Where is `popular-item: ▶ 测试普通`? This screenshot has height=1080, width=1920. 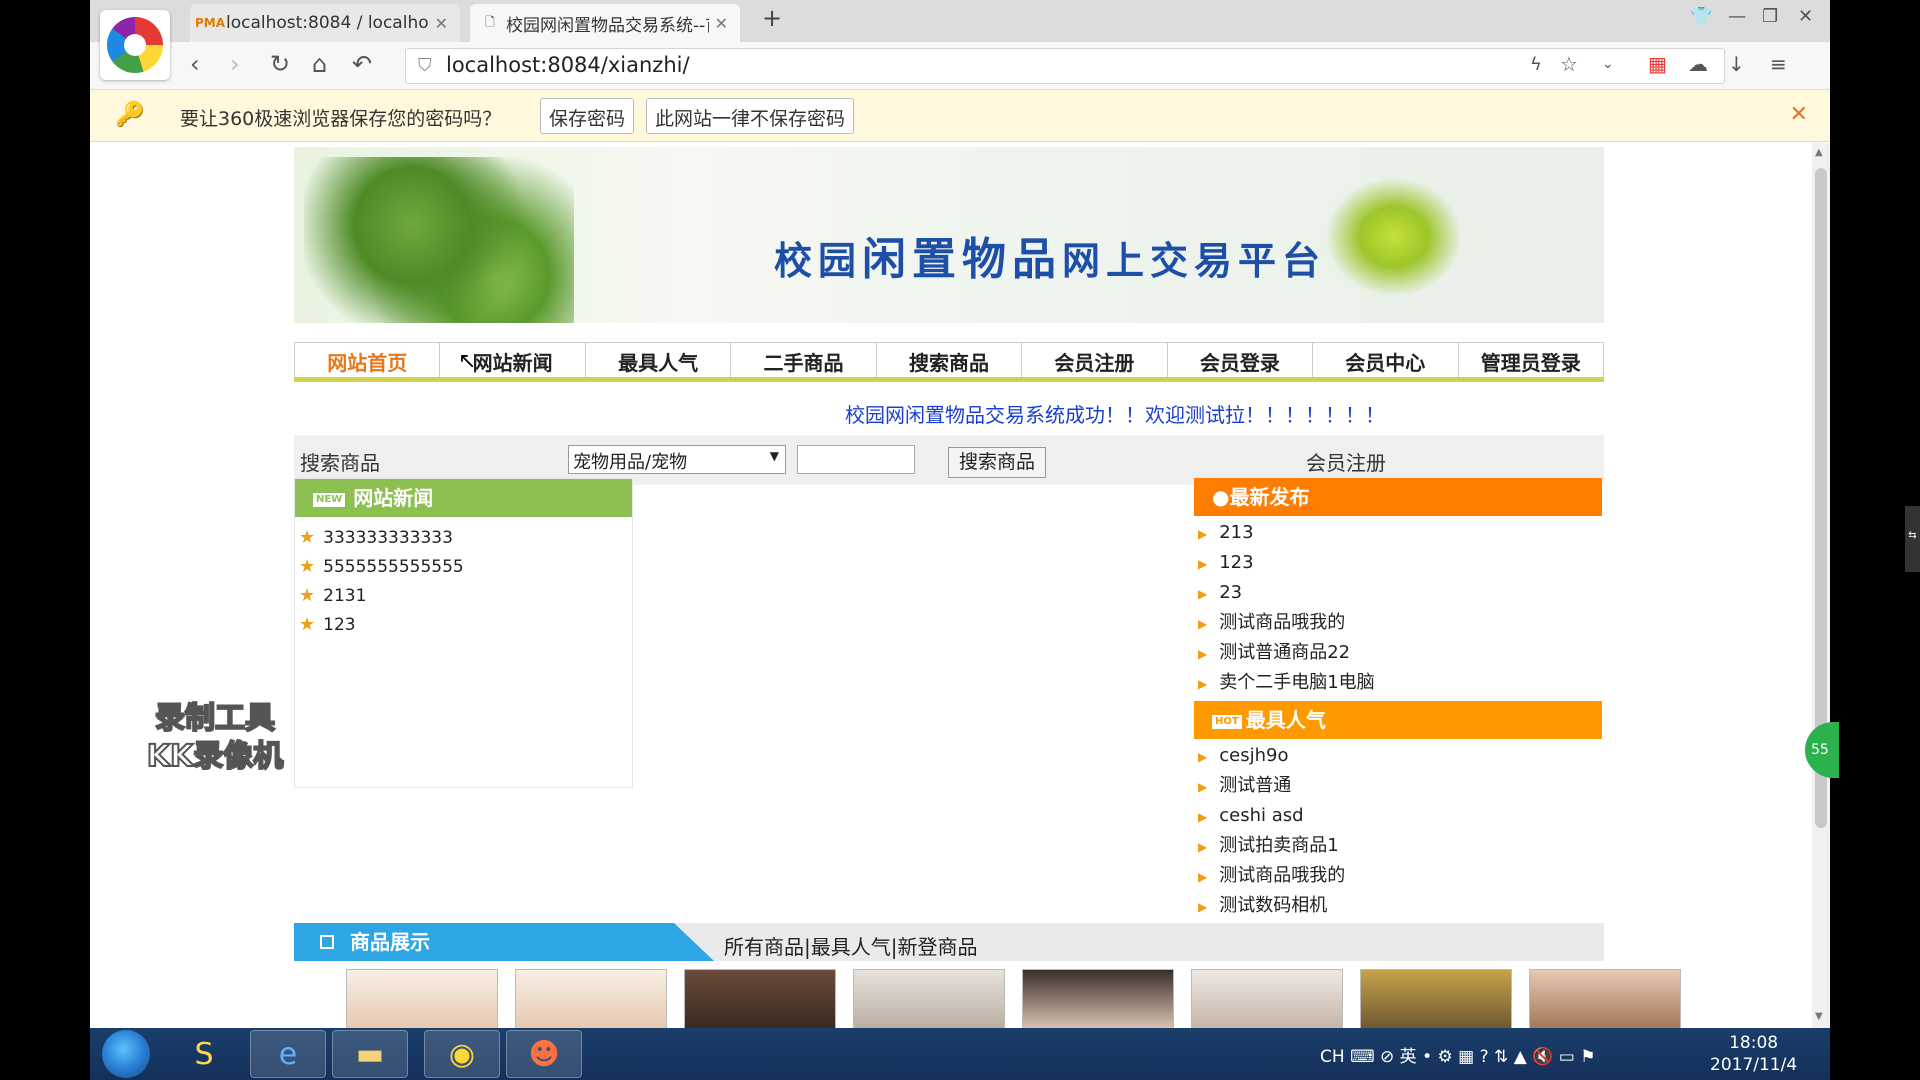
popular-item: ▶ 测试普通 is located at coordinates (1400, 786).